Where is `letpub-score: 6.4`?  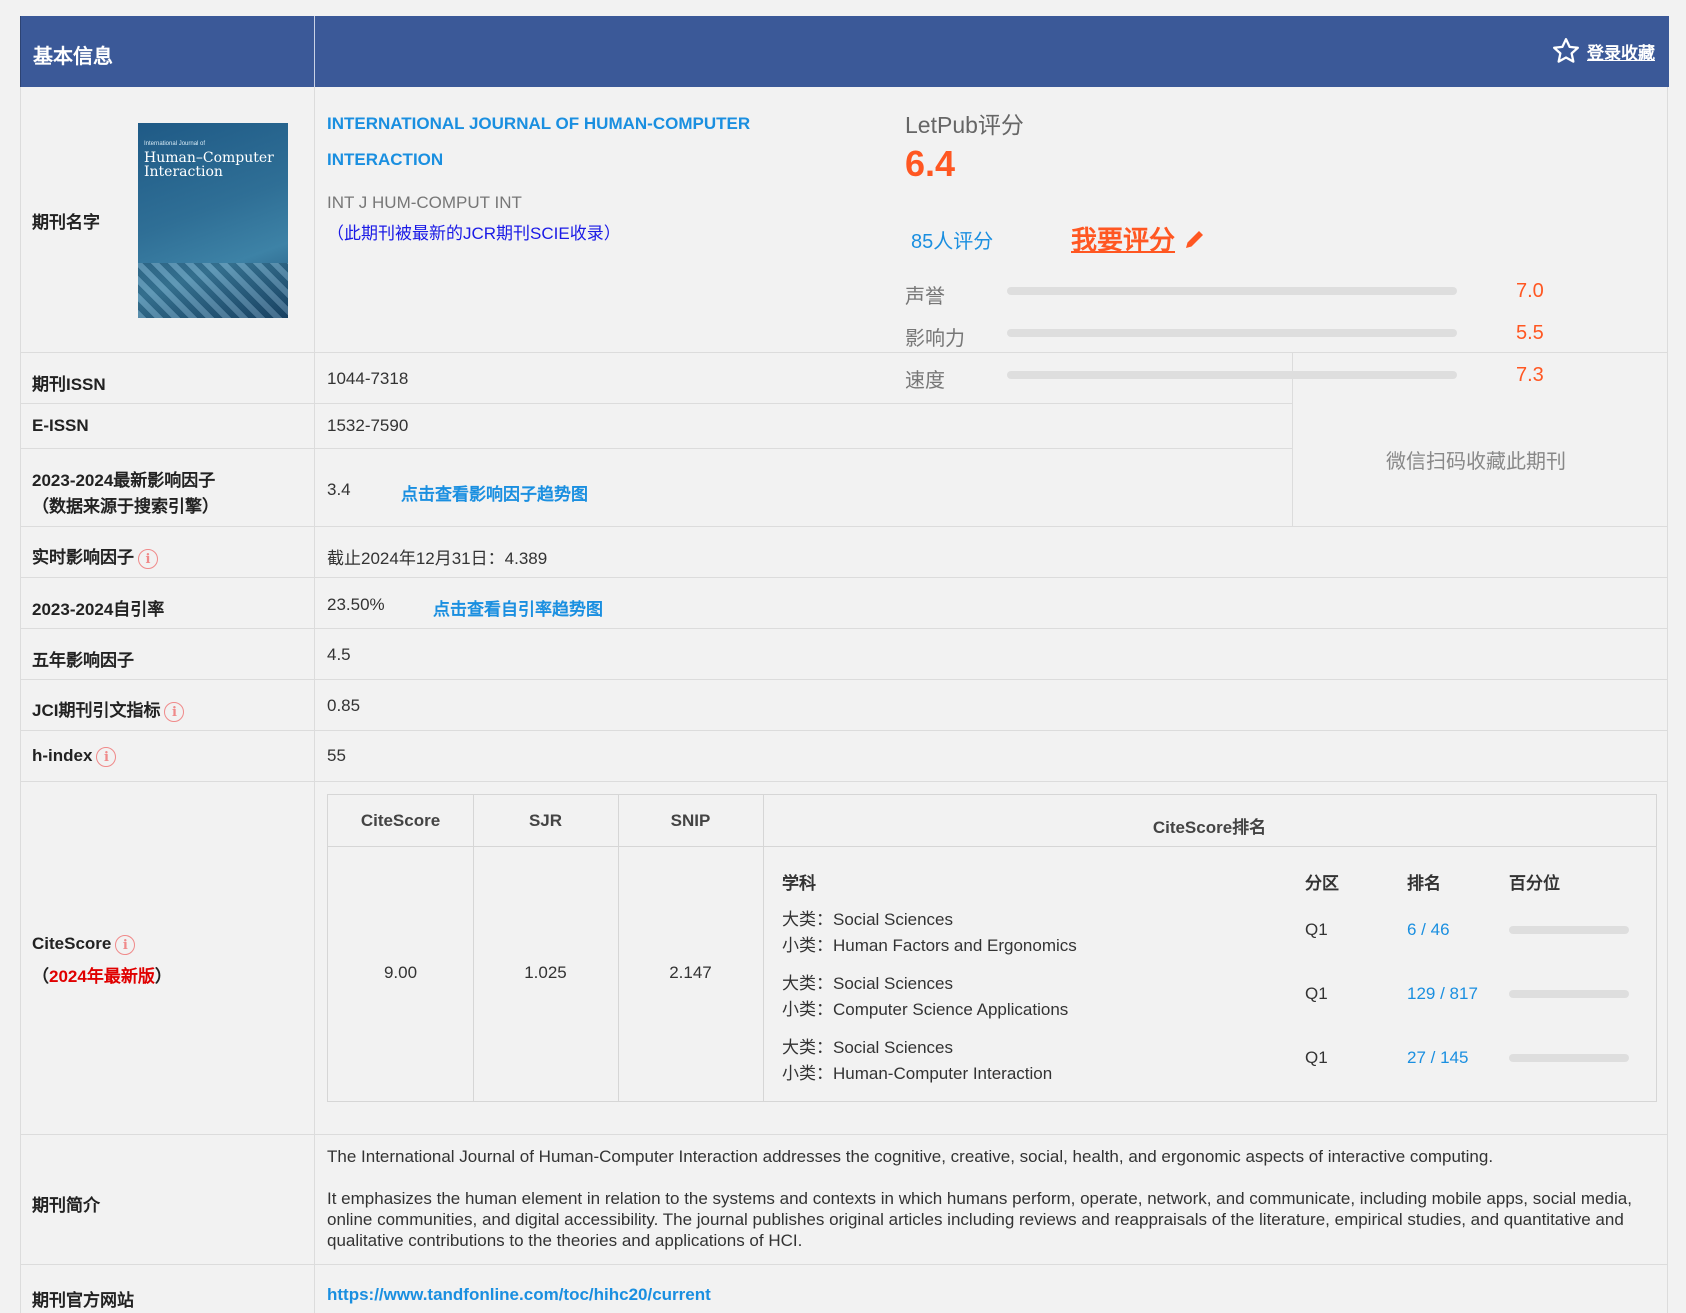
letpub-score: 6.4 is located at coordinates (930, 163).